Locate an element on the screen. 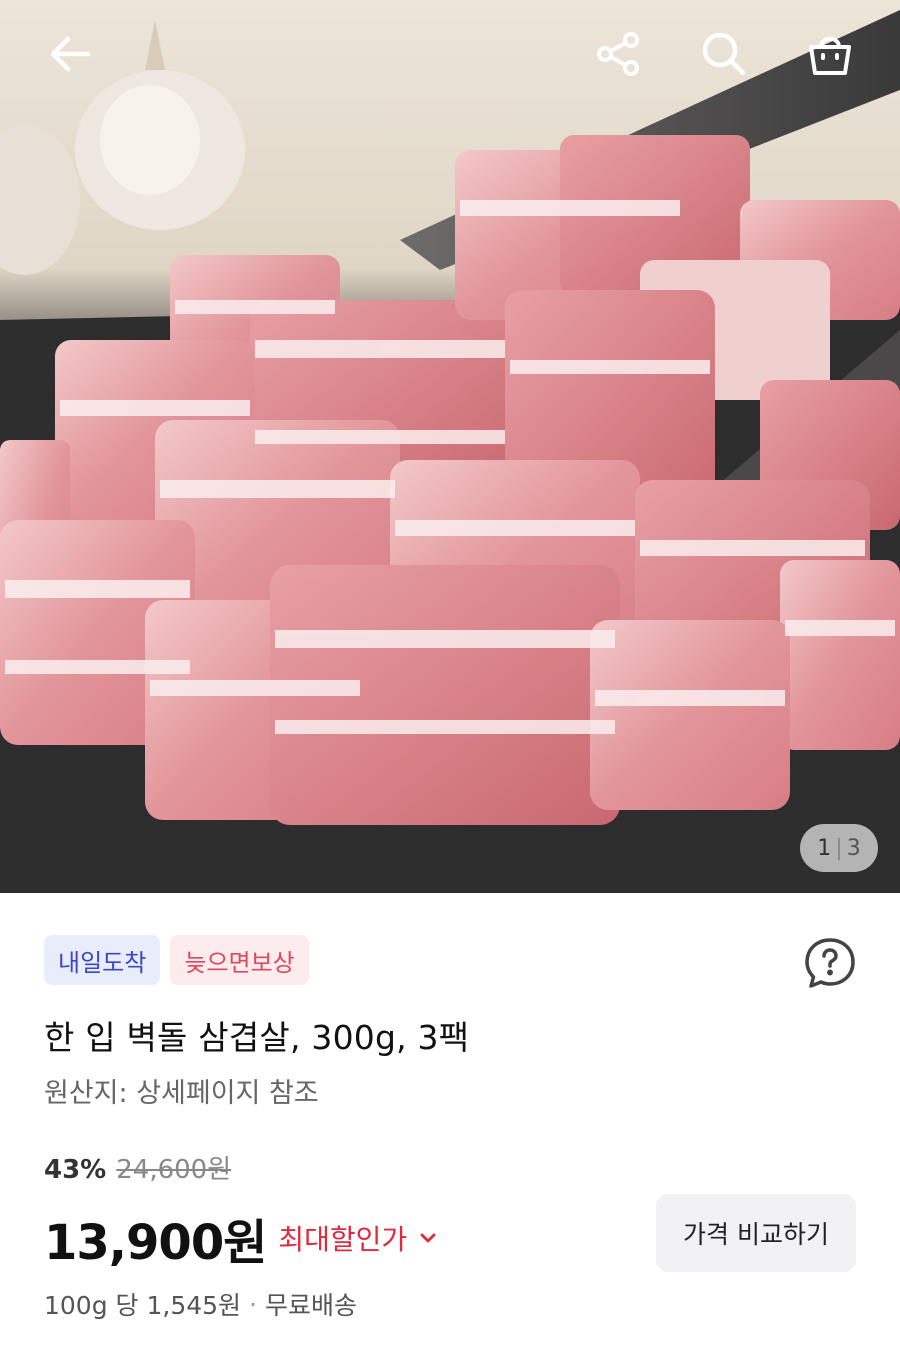 The image size is (900, 1345). help-button is located at coordinates (830, 963).